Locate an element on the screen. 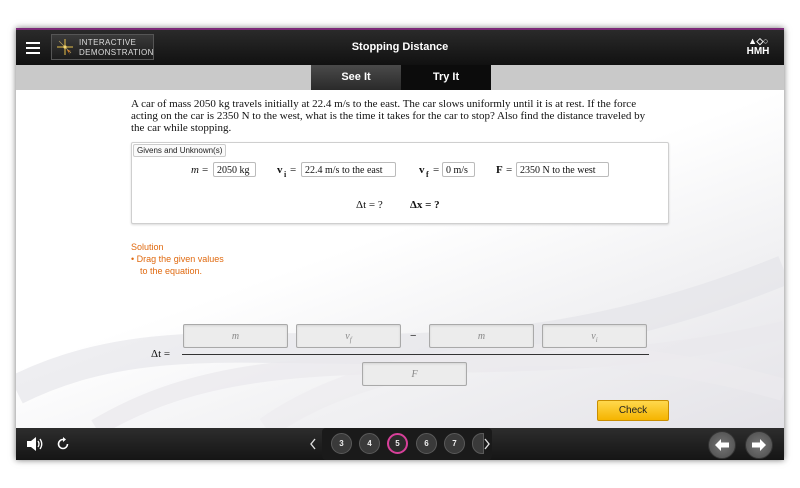 This screenshot has width=800, height=488. page-7-button: 7 is located at coordinates (454, 443).